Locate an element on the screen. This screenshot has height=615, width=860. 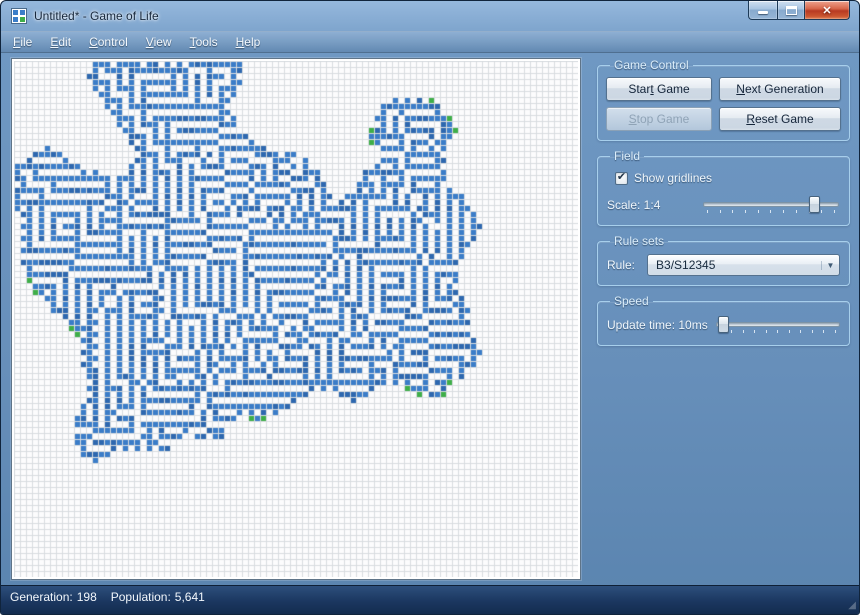
scale-row: Scale: 1:4 is located at coordinates (723, 205).